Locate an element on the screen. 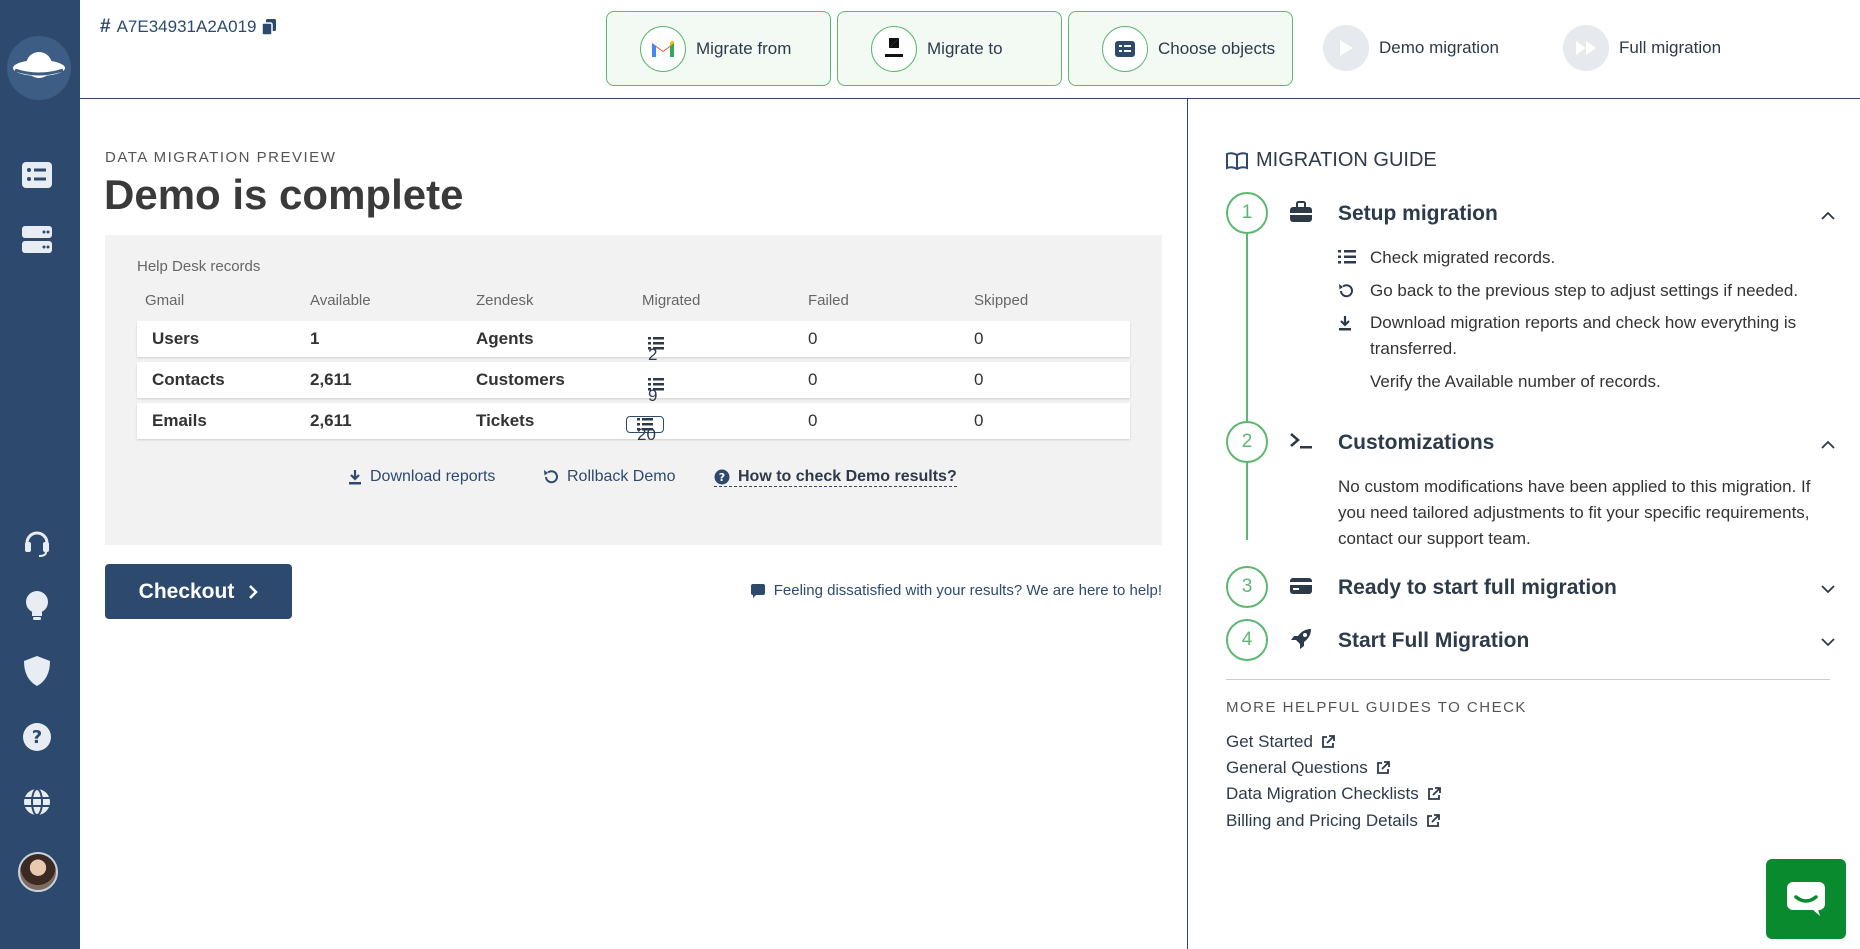 Image resolution: width=1860 pixels, height=949 pixels. how-to-check-label: How to check Demo results? is located at coordinates (847, 476).